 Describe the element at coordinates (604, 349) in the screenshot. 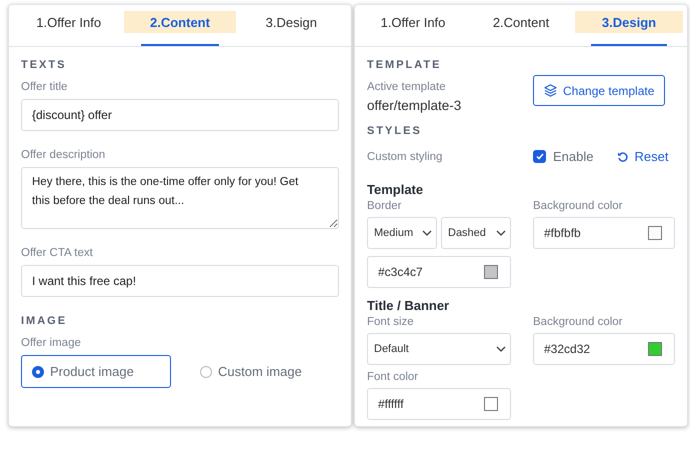

I see `color-field: #32cd32` at that location.